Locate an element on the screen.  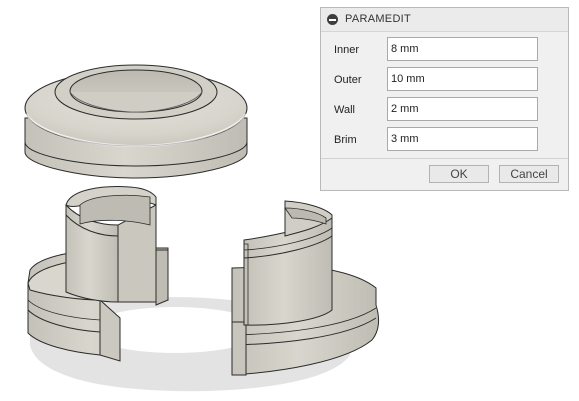
dialog-titlebar: PARAMEDIT is located at coordinates (444, 20).